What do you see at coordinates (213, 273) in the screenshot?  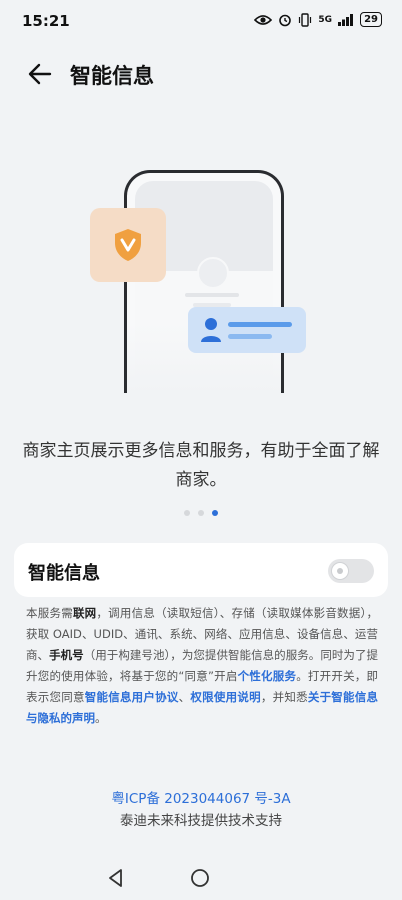 I see `avatar-placeholder` at bounding box center [213, 273].